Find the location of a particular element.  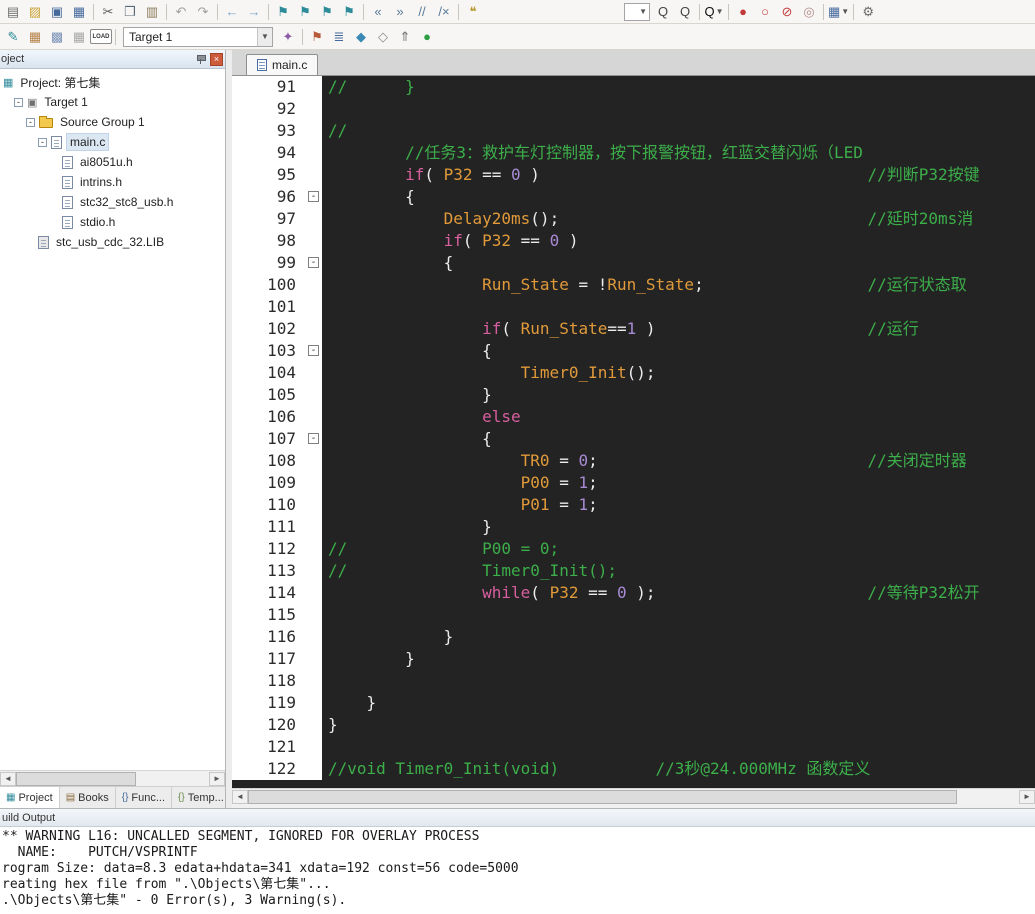

configure-icon: ⚙ is located at coordinates (868, 12).